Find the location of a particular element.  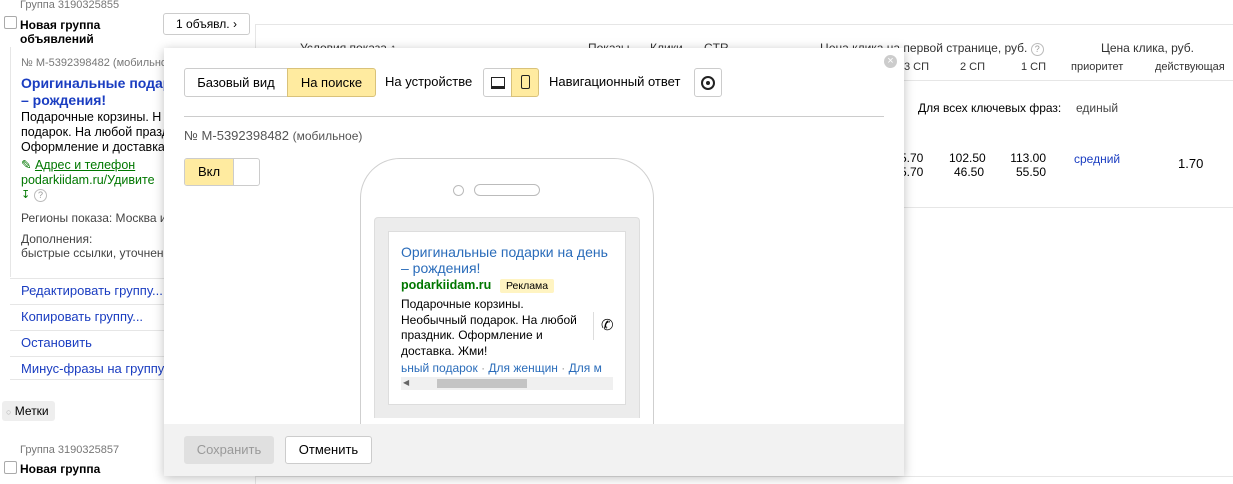

scrollbar: ◀ is located at coordinates (507, 383).